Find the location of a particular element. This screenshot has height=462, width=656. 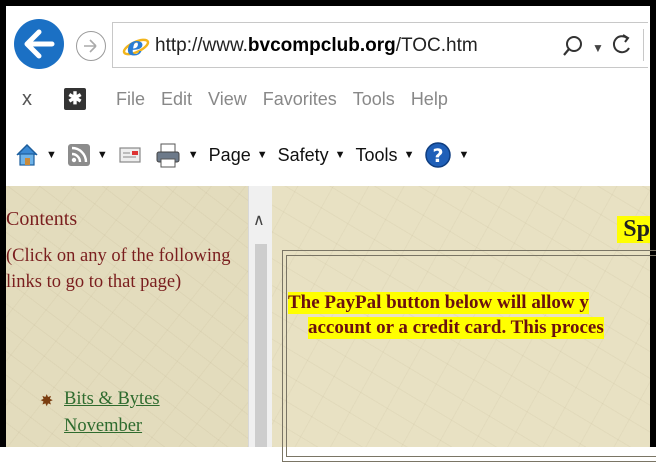

paypal-text-line1: The PayPal button below will allow y is located at coordinates (438, 303).